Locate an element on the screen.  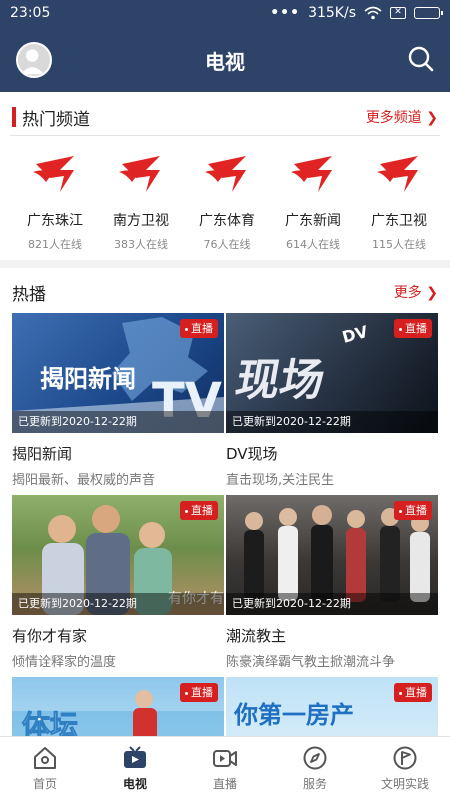
channel-name: 南方卫视 is located at coordinates (141, 221).